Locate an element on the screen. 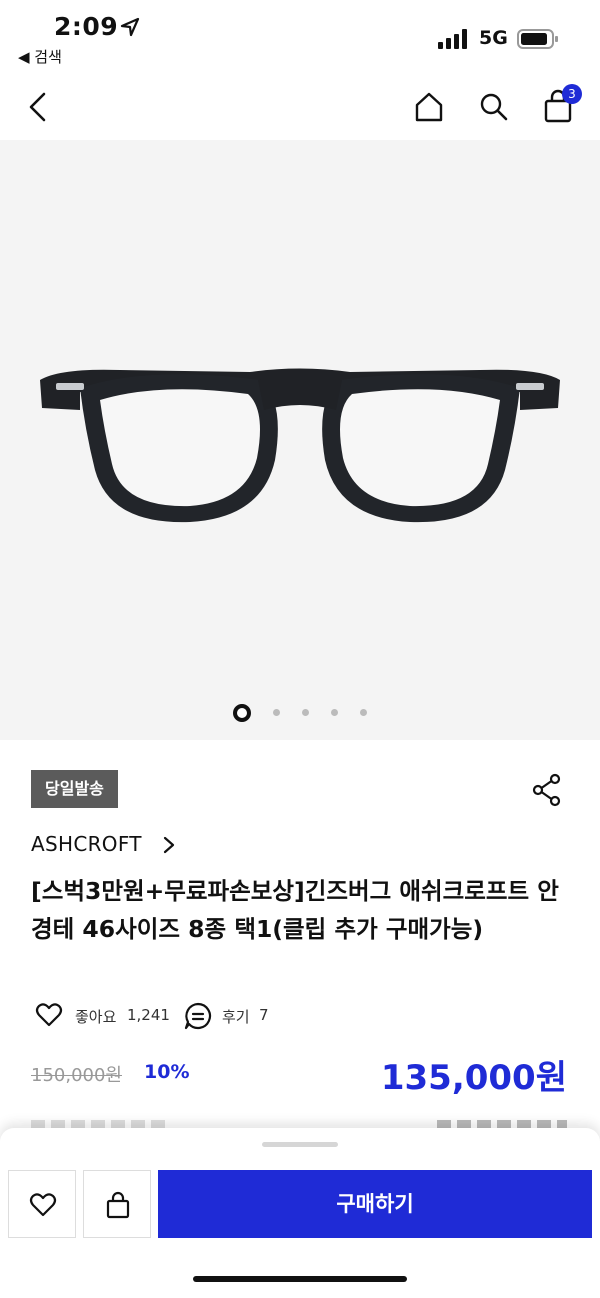  cellular-signal-icon is located at coordinates (452, 39).